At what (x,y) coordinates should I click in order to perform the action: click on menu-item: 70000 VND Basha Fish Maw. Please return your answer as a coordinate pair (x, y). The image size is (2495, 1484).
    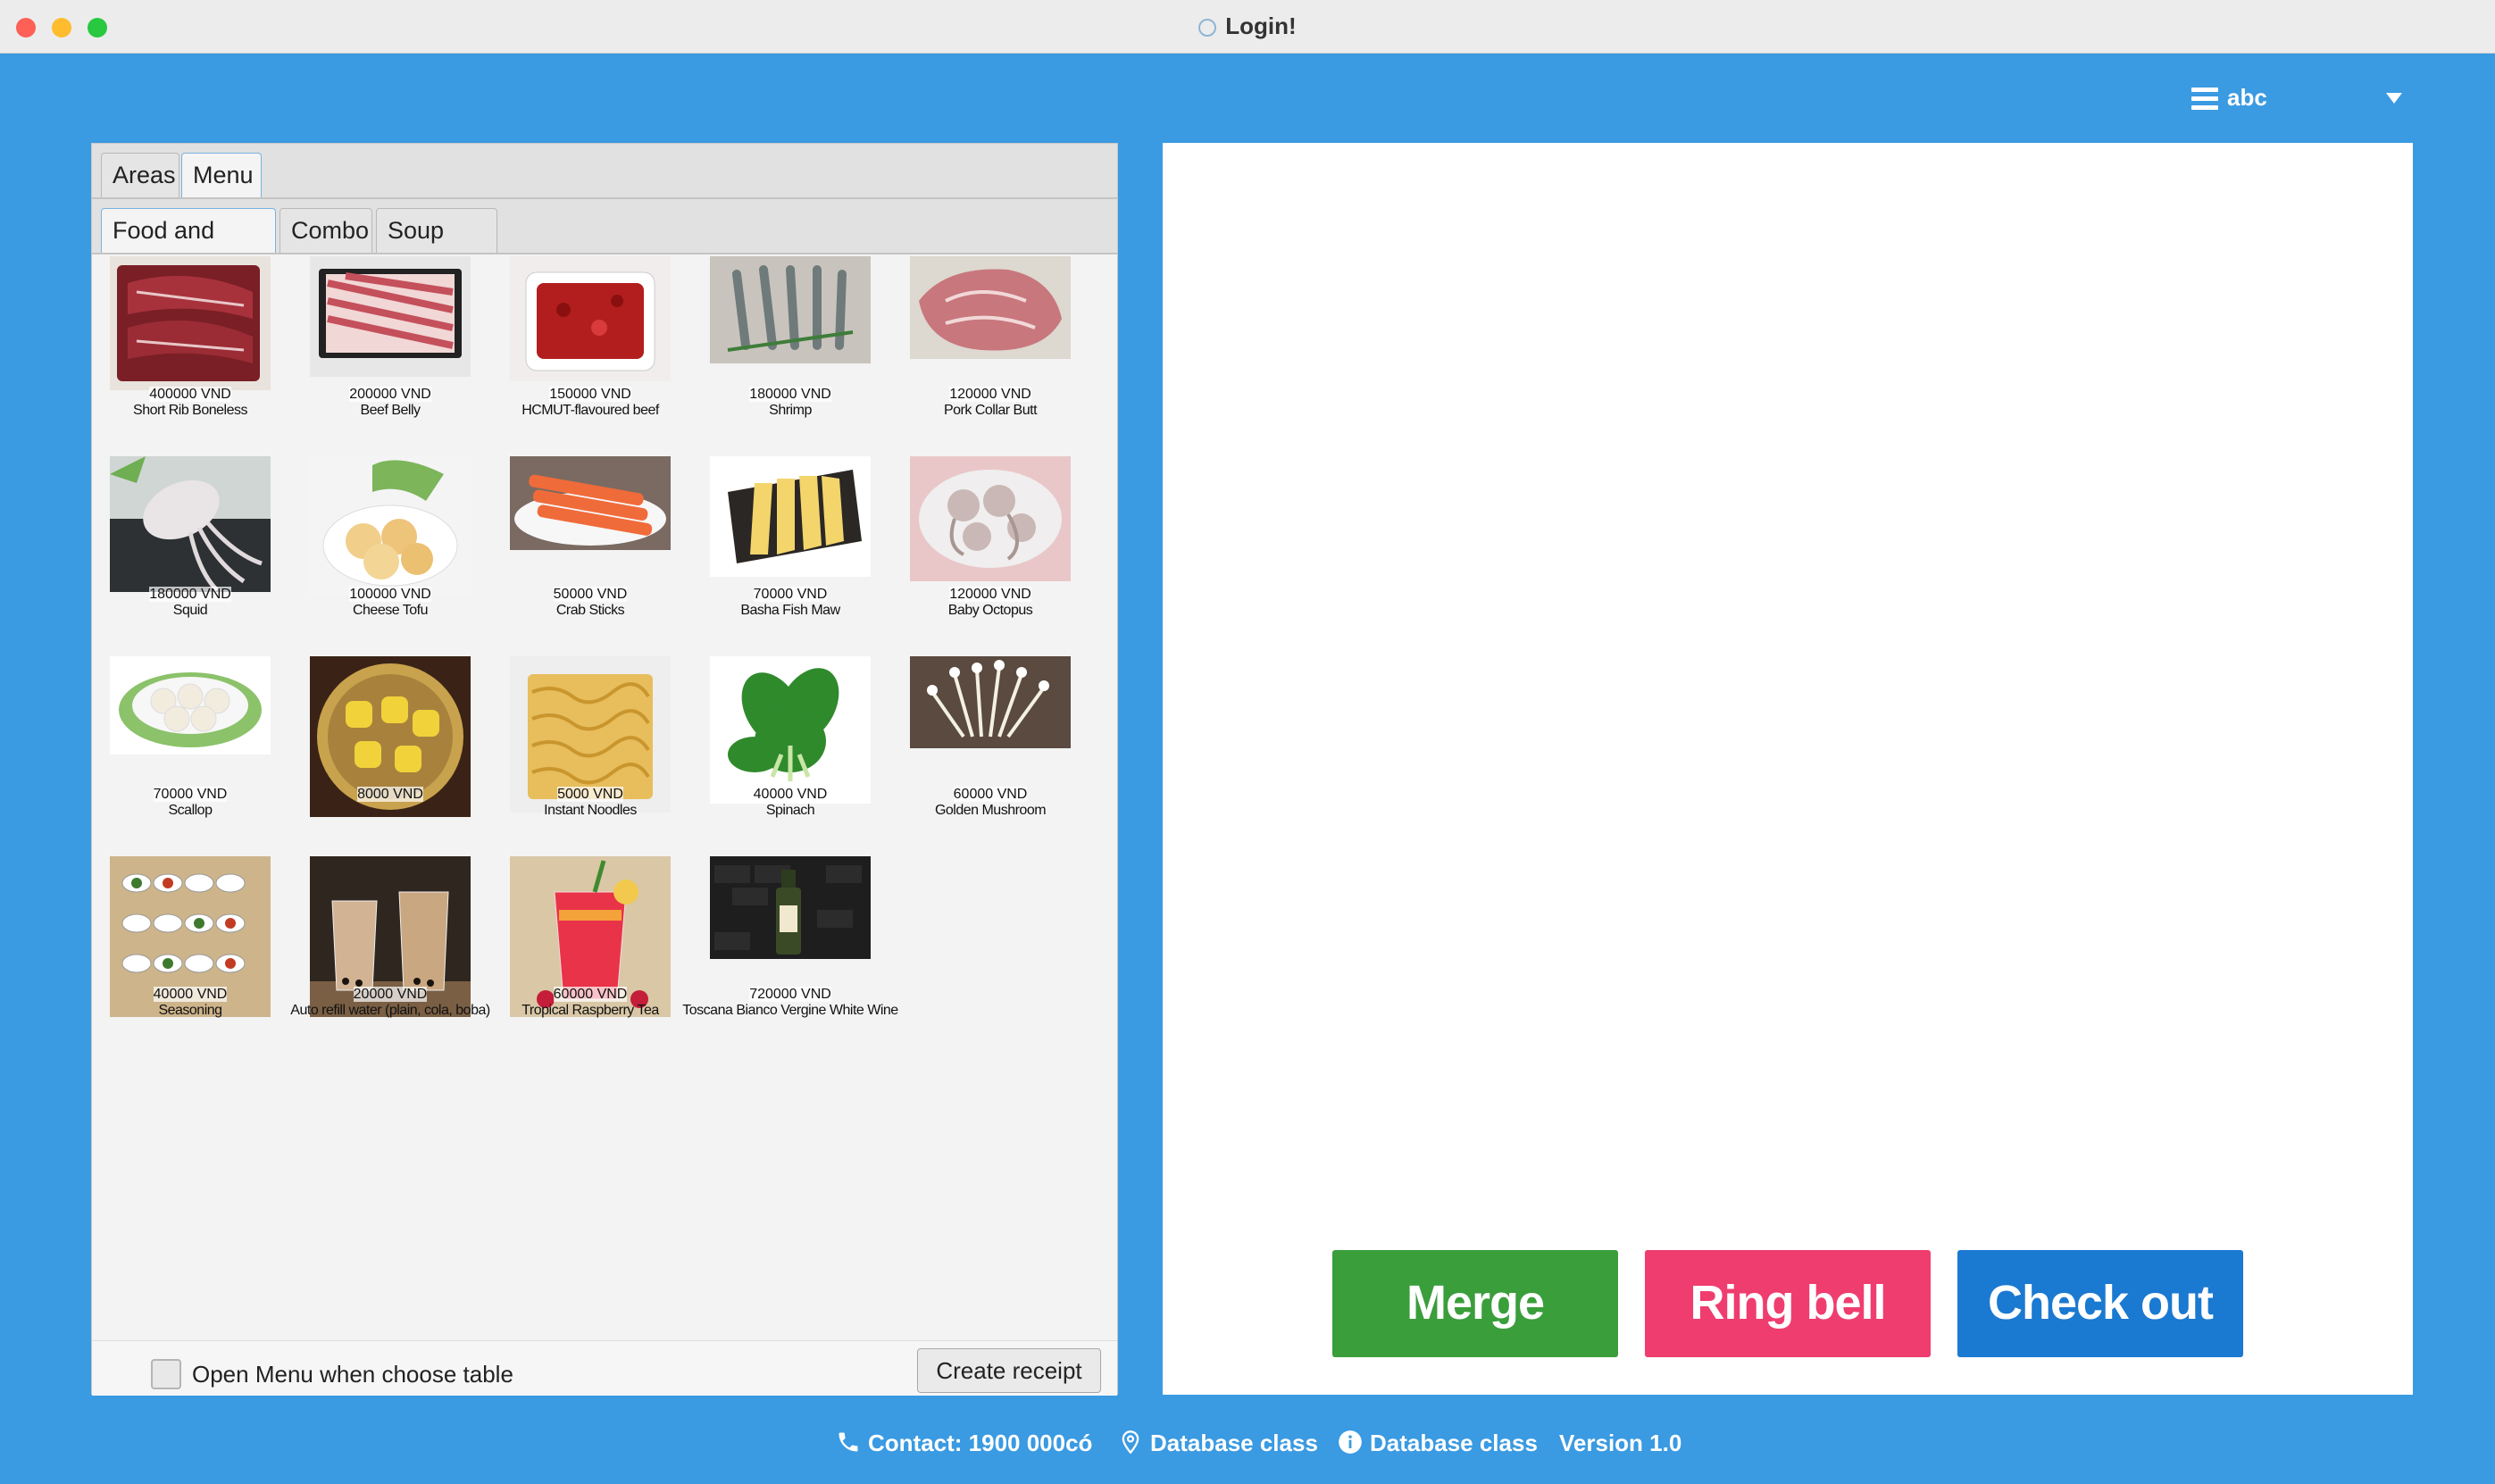
    Looking at the image, I should click on (791, 537).